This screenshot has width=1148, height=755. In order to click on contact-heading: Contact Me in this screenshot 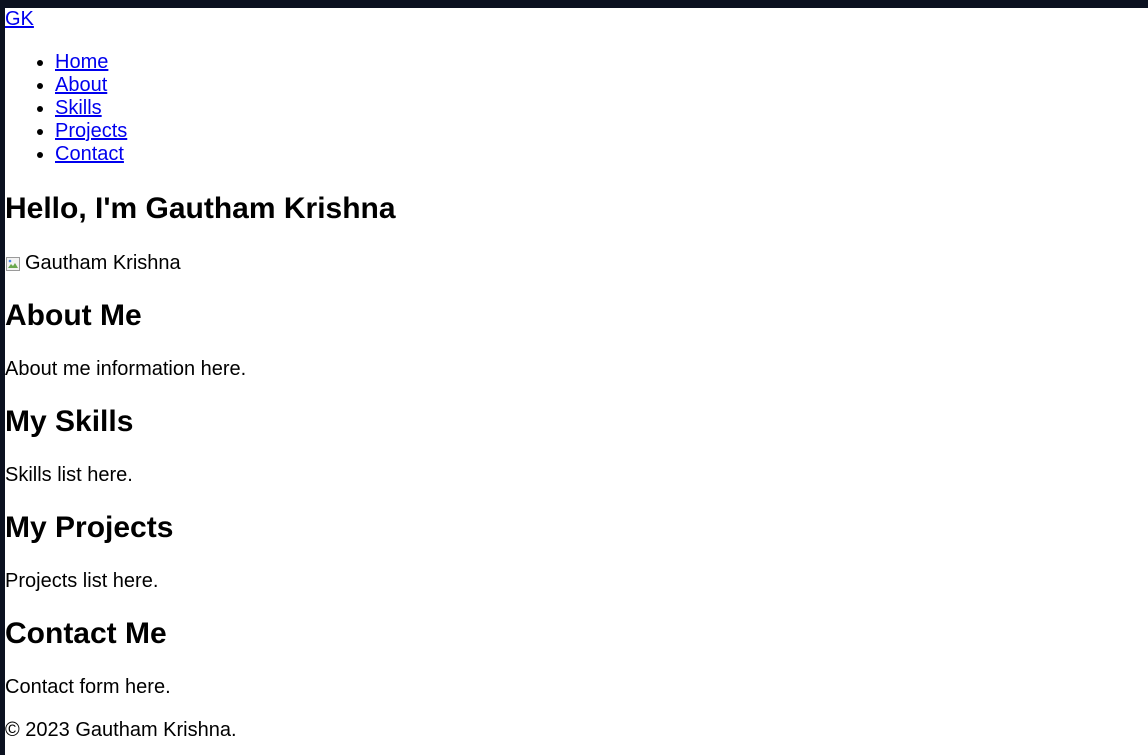, I will do `click(86, 633)`.